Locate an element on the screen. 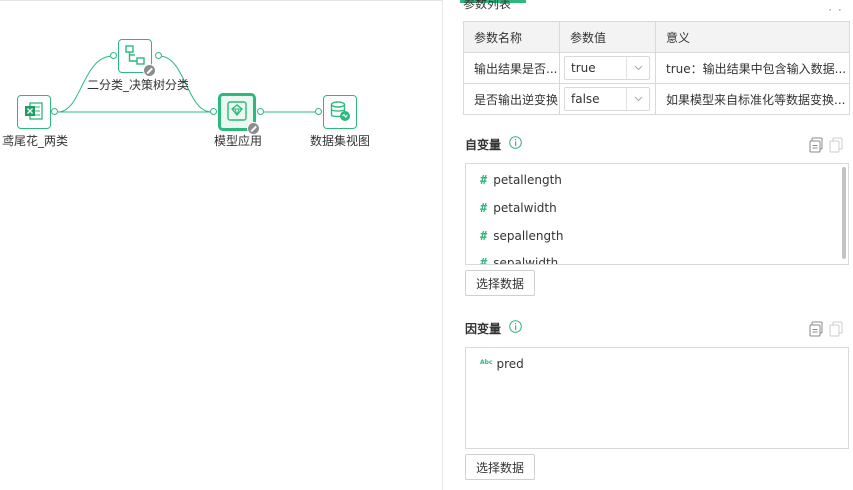 The image size is (853, 490). node-iris-dataset is located at coordinates (34, 112).